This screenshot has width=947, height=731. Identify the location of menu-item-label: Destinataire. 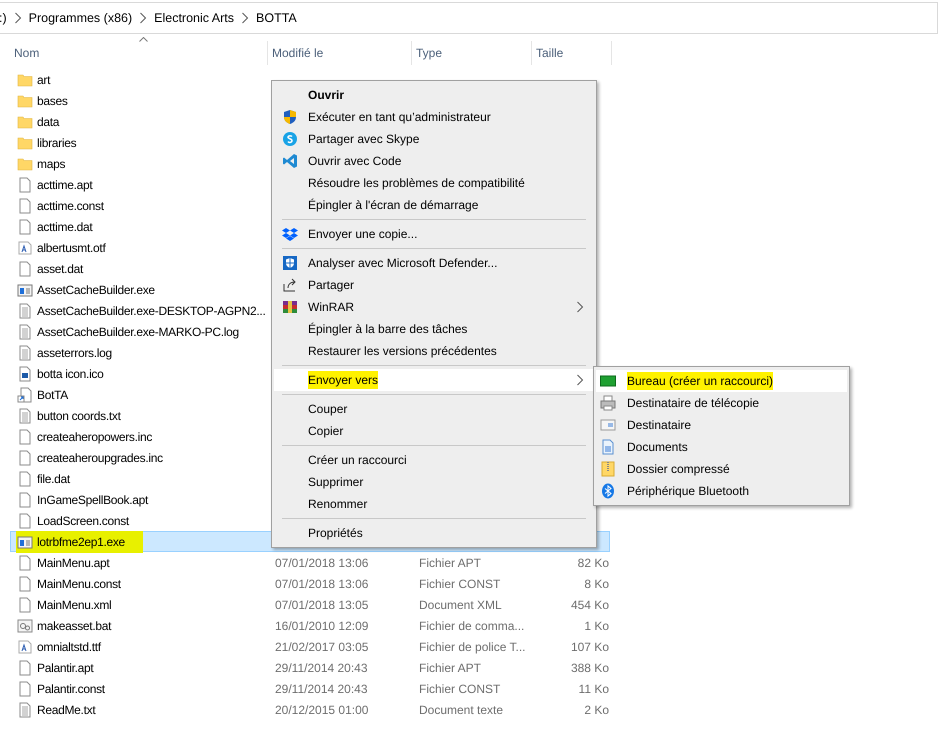
(659, 425).